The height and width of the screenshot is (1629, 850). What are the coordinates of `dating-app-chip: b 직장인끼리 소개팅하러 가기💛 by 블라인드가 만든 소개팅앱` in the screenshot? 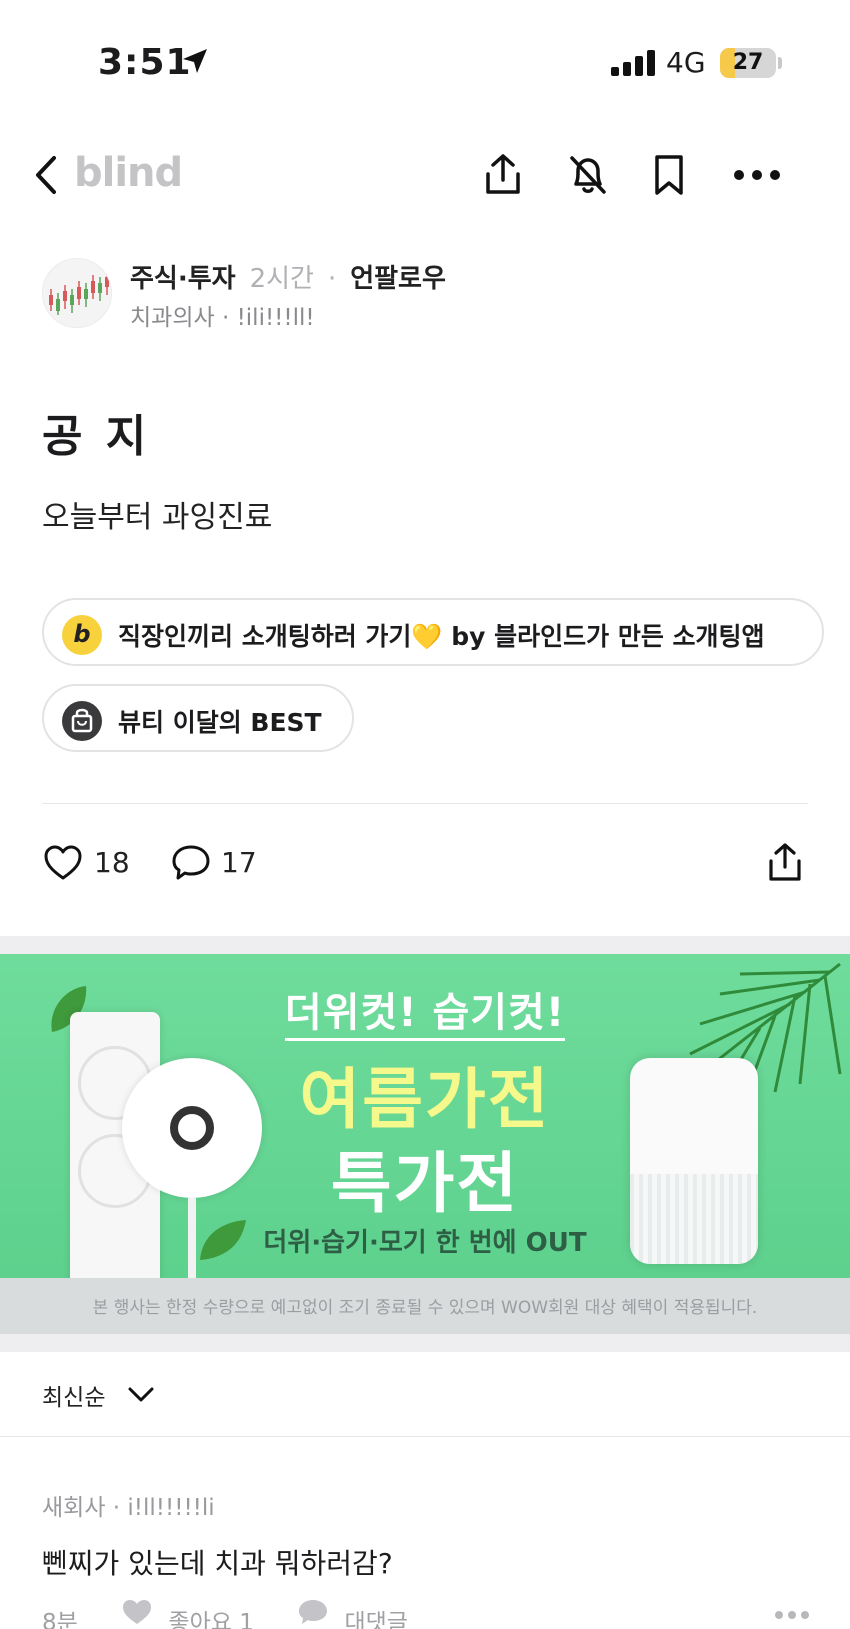 It's located at (433, 632).